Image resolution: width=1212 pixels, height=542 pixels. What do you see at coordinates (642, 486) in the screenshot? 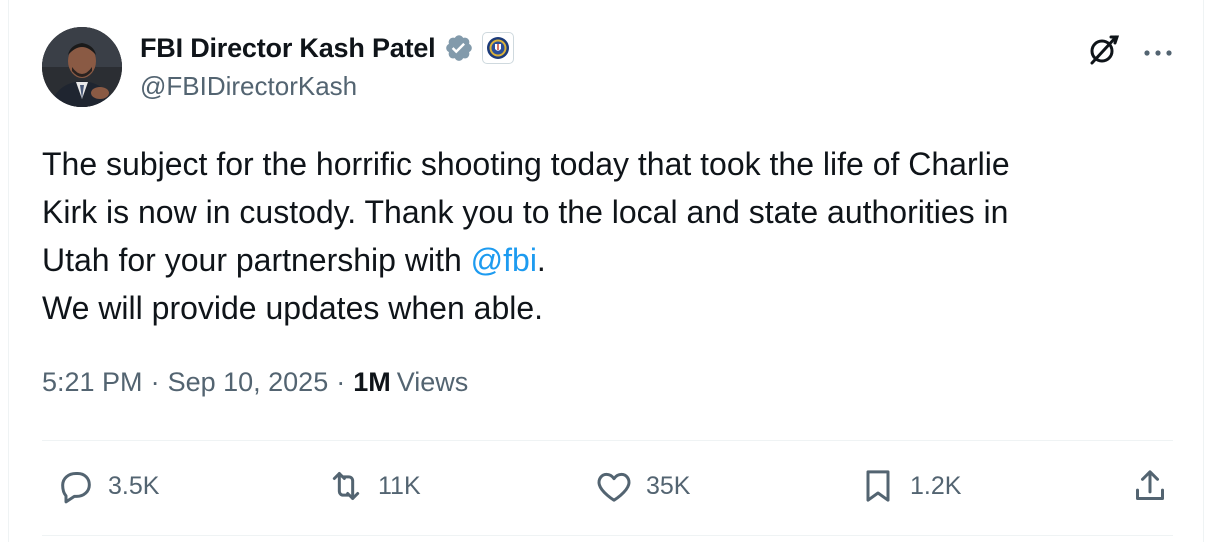
I see `like-button: 35K` at bounding box center [642, 486].